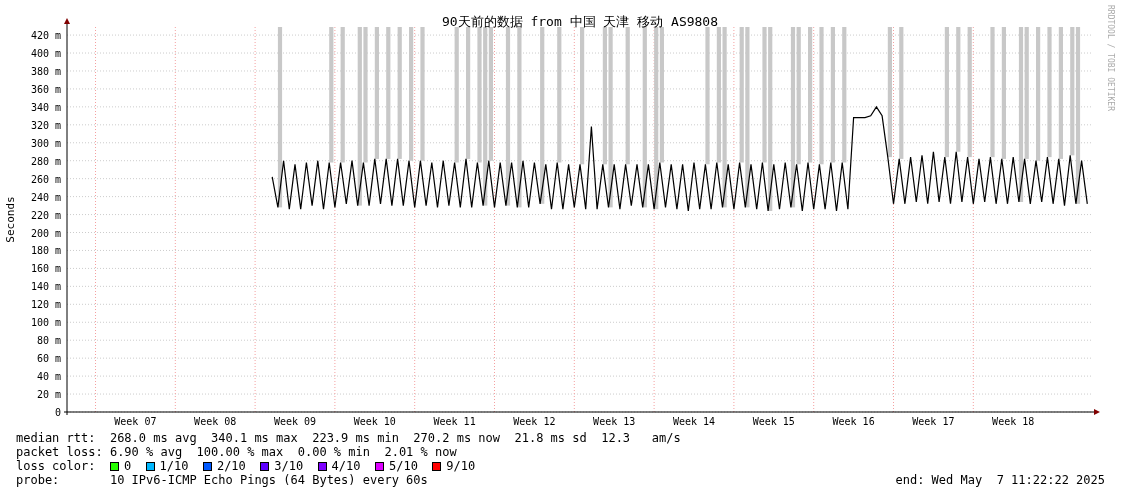 This screenshot has width=1121, height=494. Describe the element at coordinates (403, 466) in the screenshot. I see `swatch-label: 5/10` at that location.